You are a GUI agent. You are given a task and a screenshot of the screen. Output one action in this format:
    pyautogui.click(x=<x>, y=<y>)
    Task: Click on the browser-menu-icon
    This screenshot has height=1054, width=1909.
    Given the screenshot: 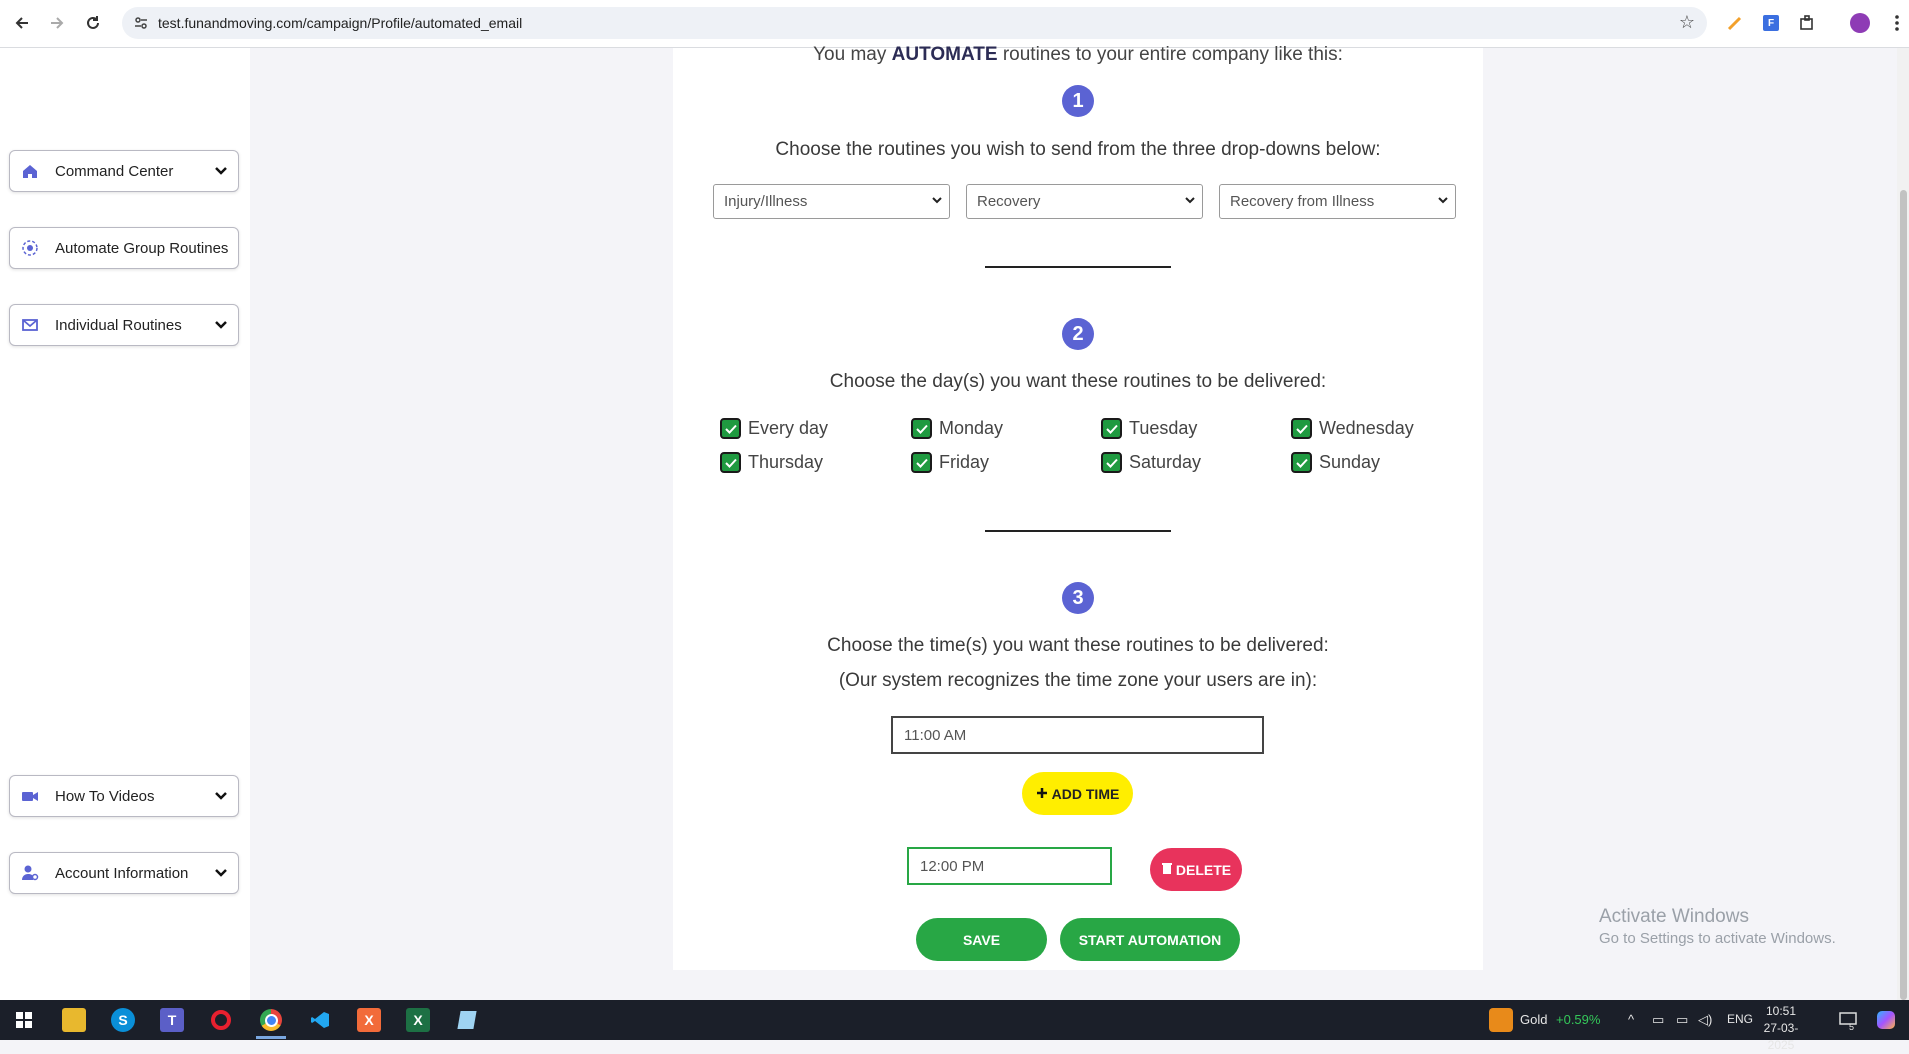 What is the action you would take?
    pyautogui.click(x=1897, y=23)
    